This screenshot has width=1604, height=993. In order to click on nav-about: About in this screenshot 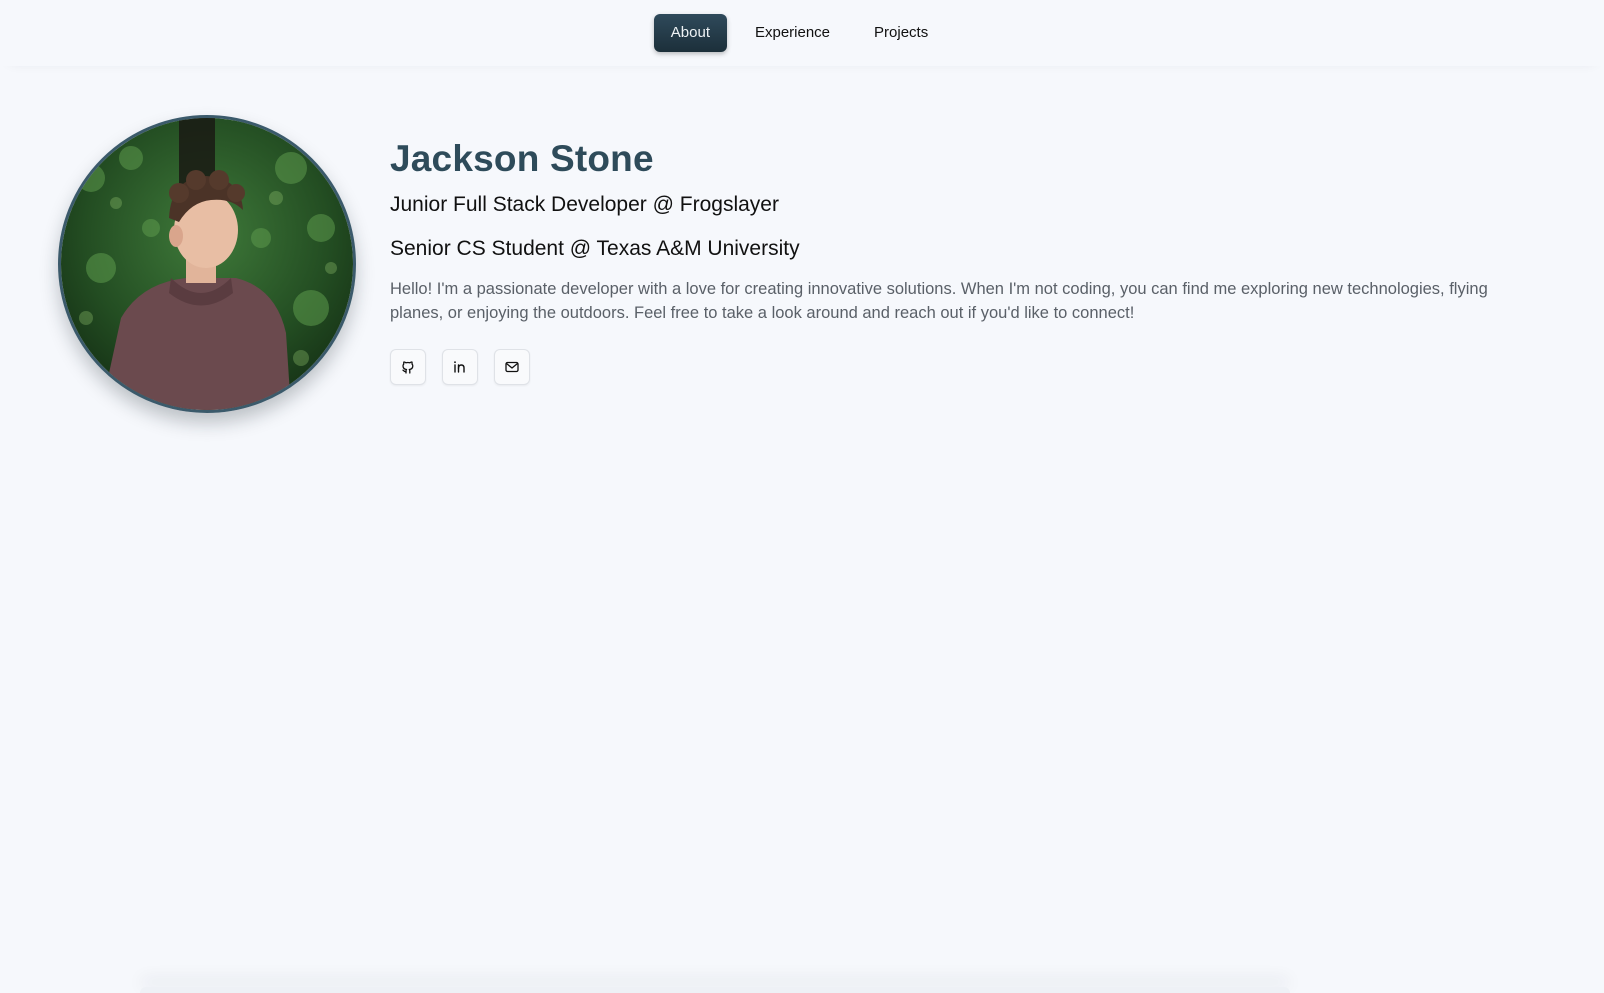, I will do `click(690, 33)`.